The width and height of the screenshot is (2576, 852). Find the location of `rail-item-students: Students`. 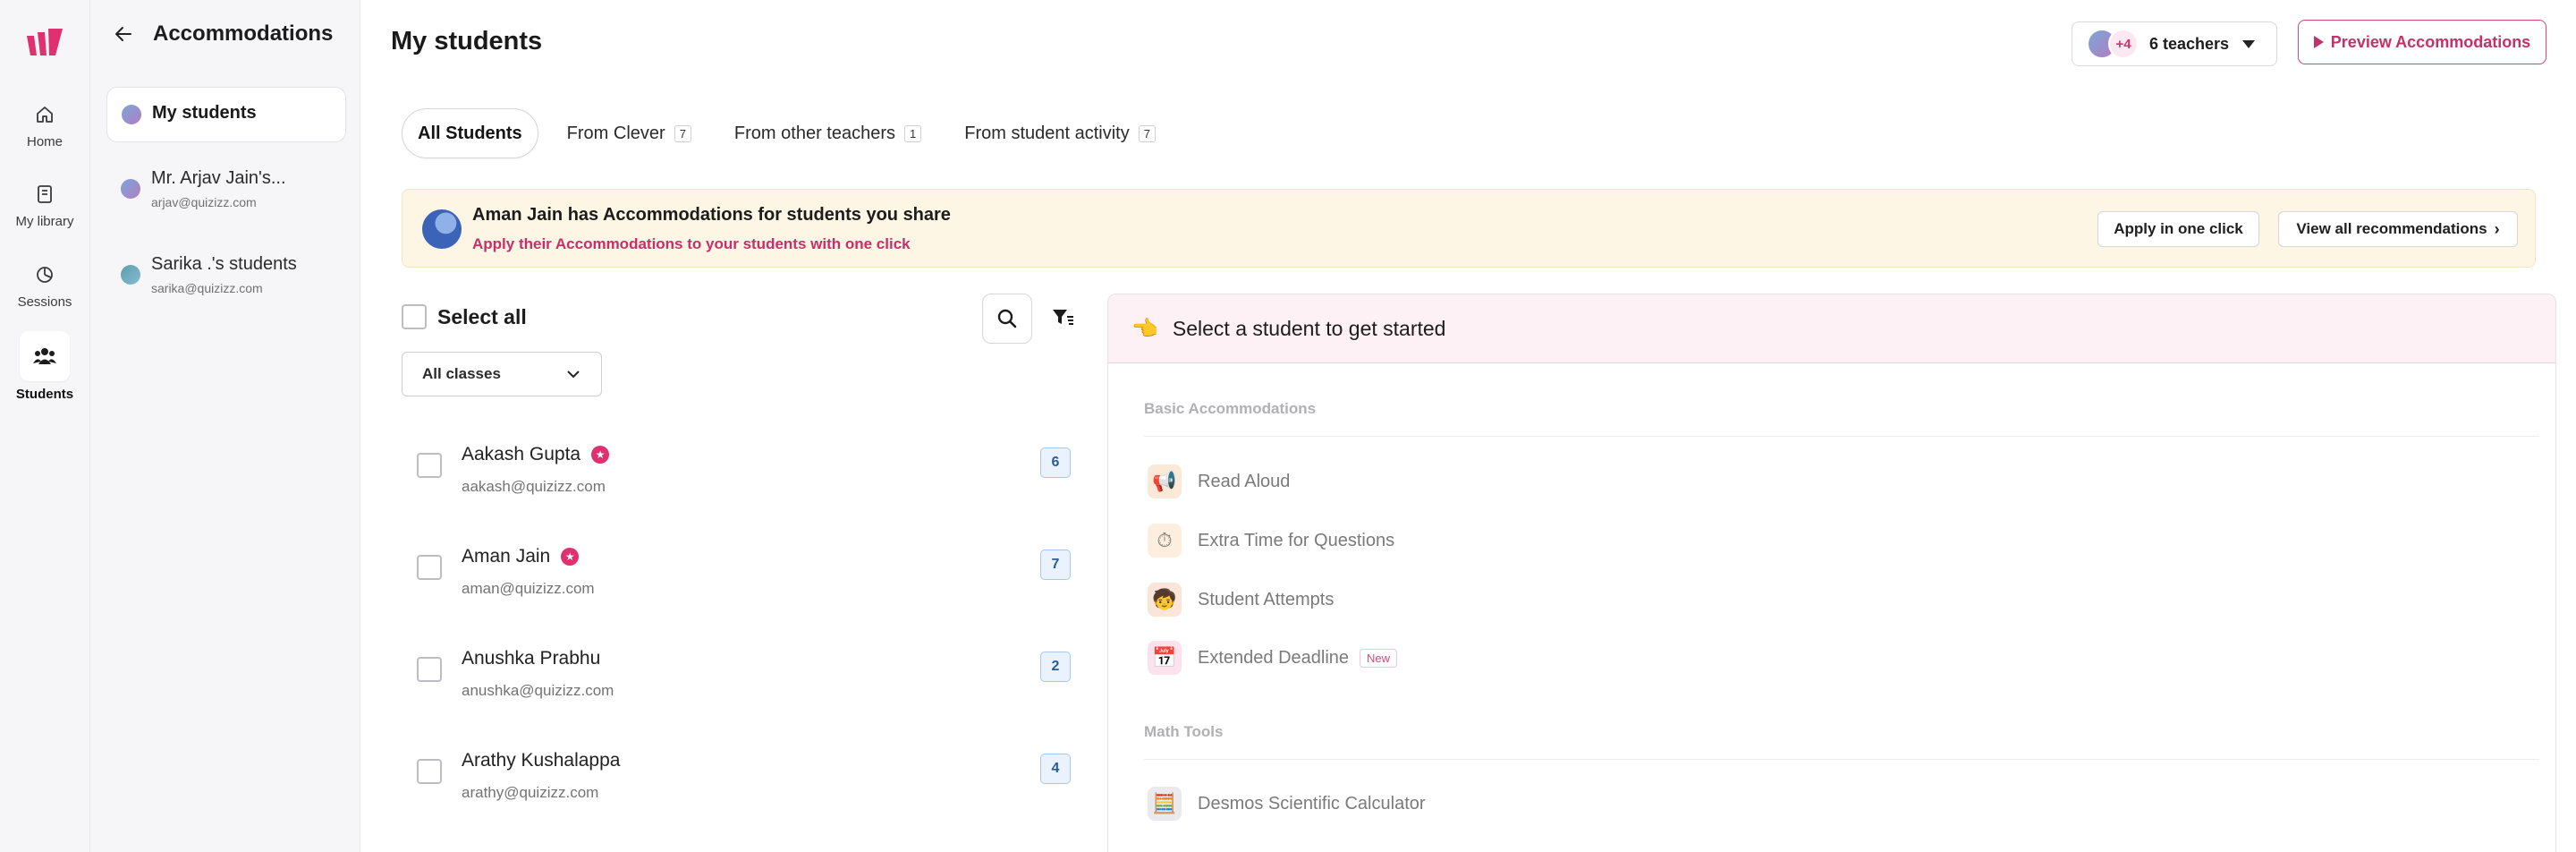

rail-item-students: Students is located at coordinates (44, 366).